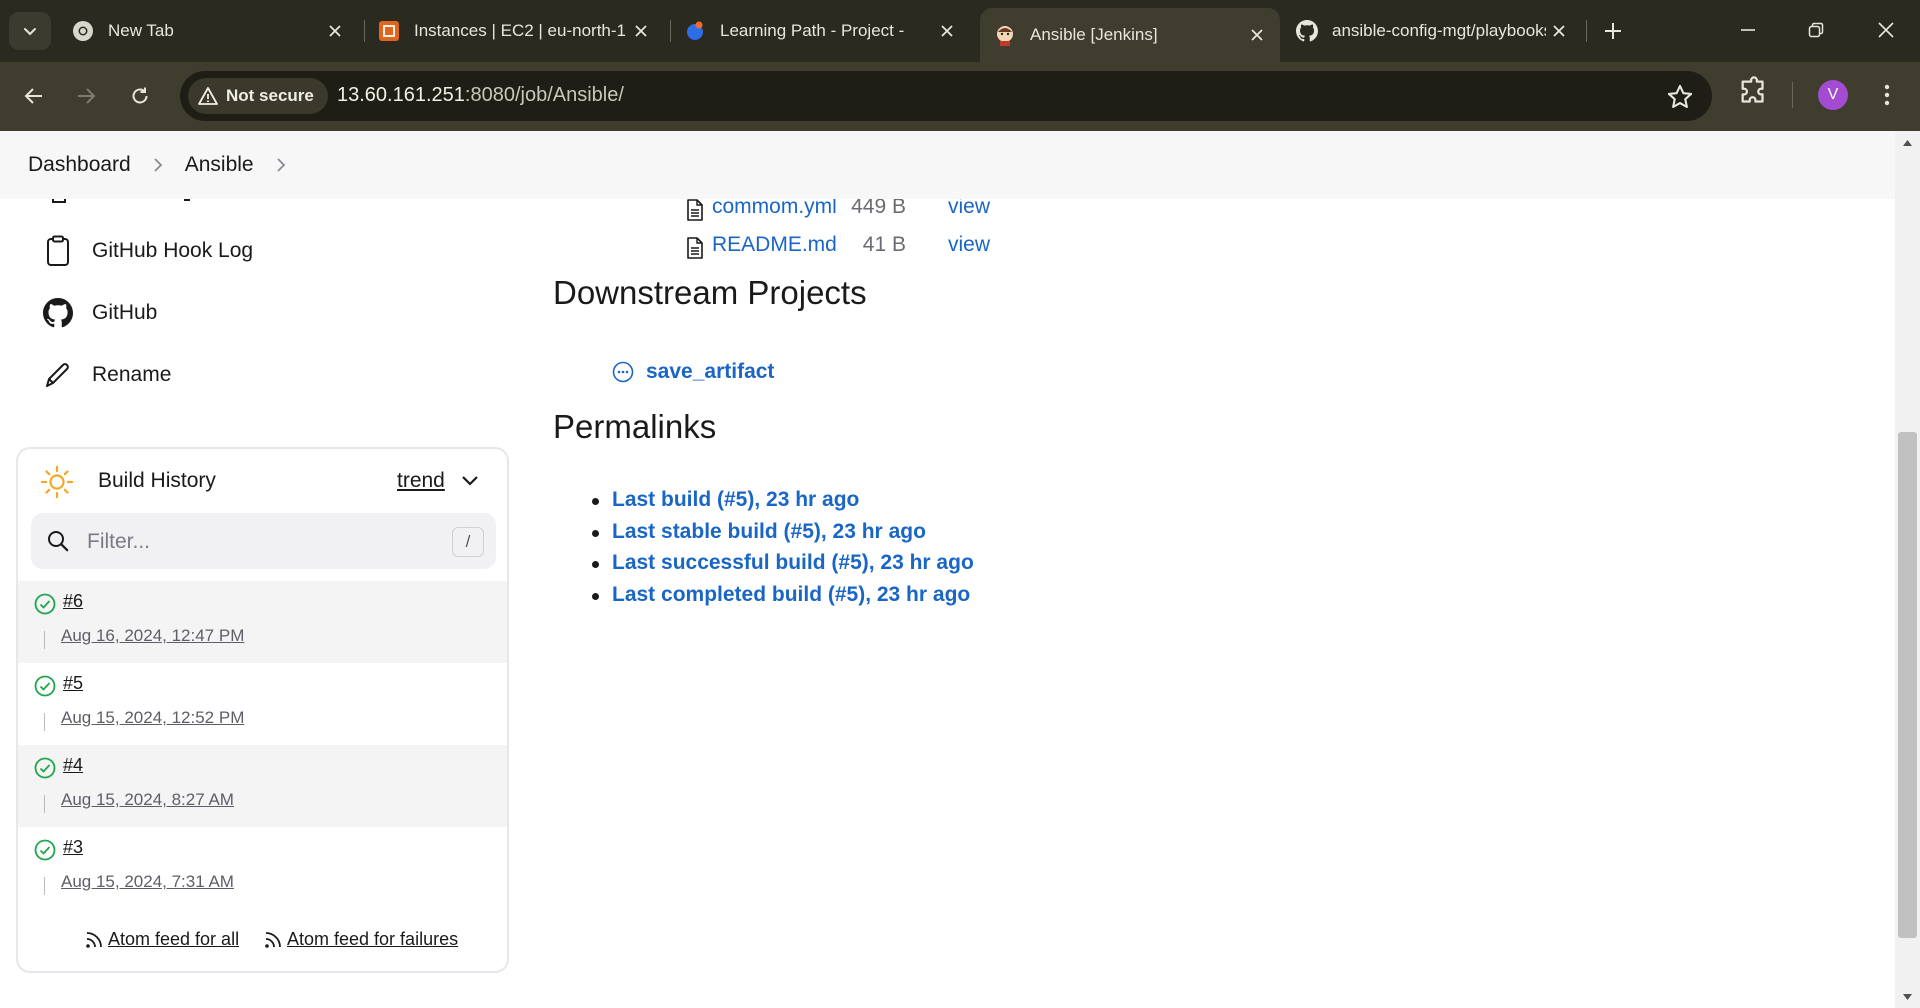  I want to click on pencil-icon, so click(58, 375).